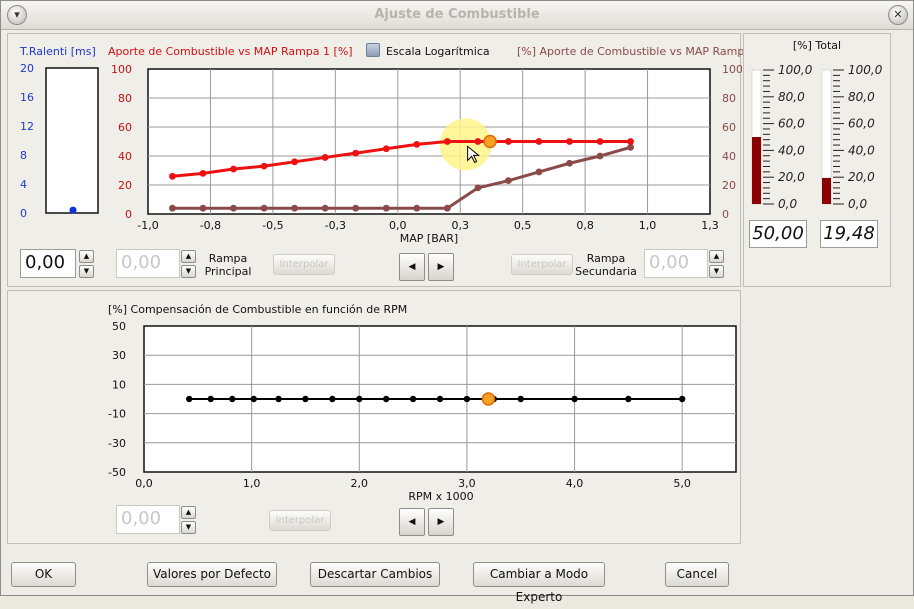 The width and height of the screenshot is (914, 609). Describe the element at coordinates (212, 574) in the screenshot. I see `defaults-button: Valores por Defecto` at that location.